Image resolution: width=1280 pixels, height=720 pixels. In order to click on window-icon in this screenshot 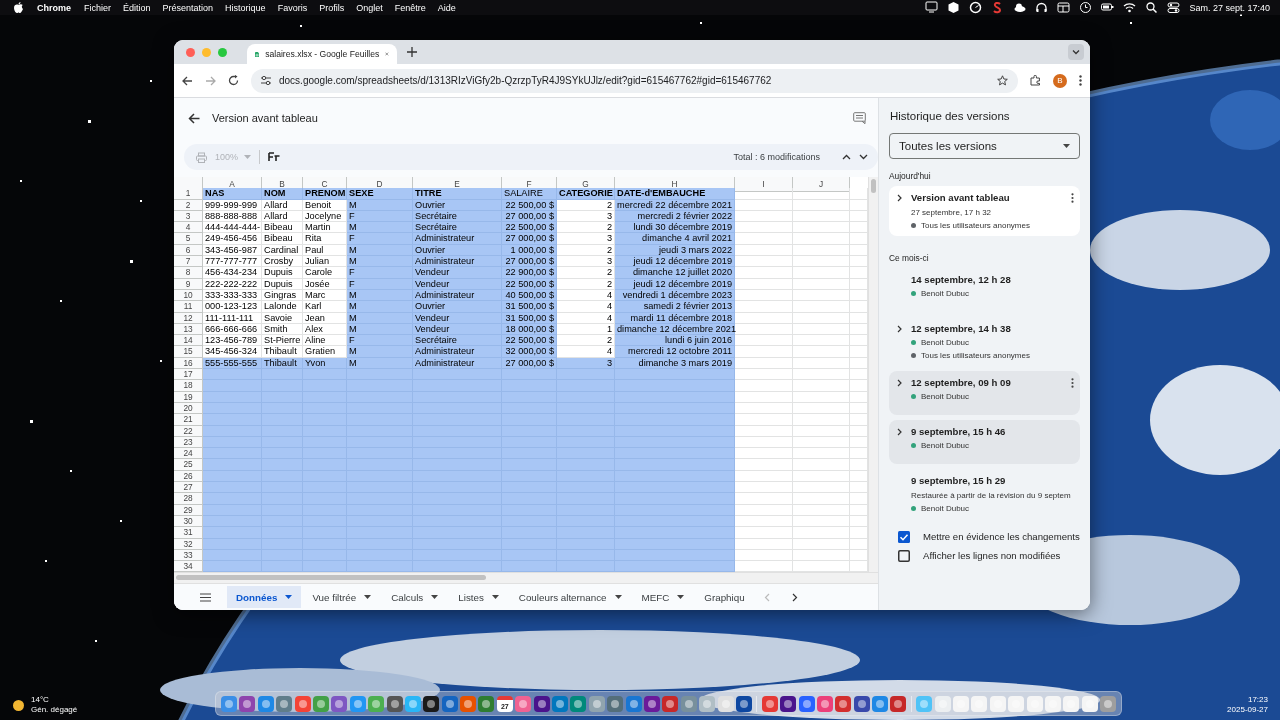, I will do `click(1064, 7)`.